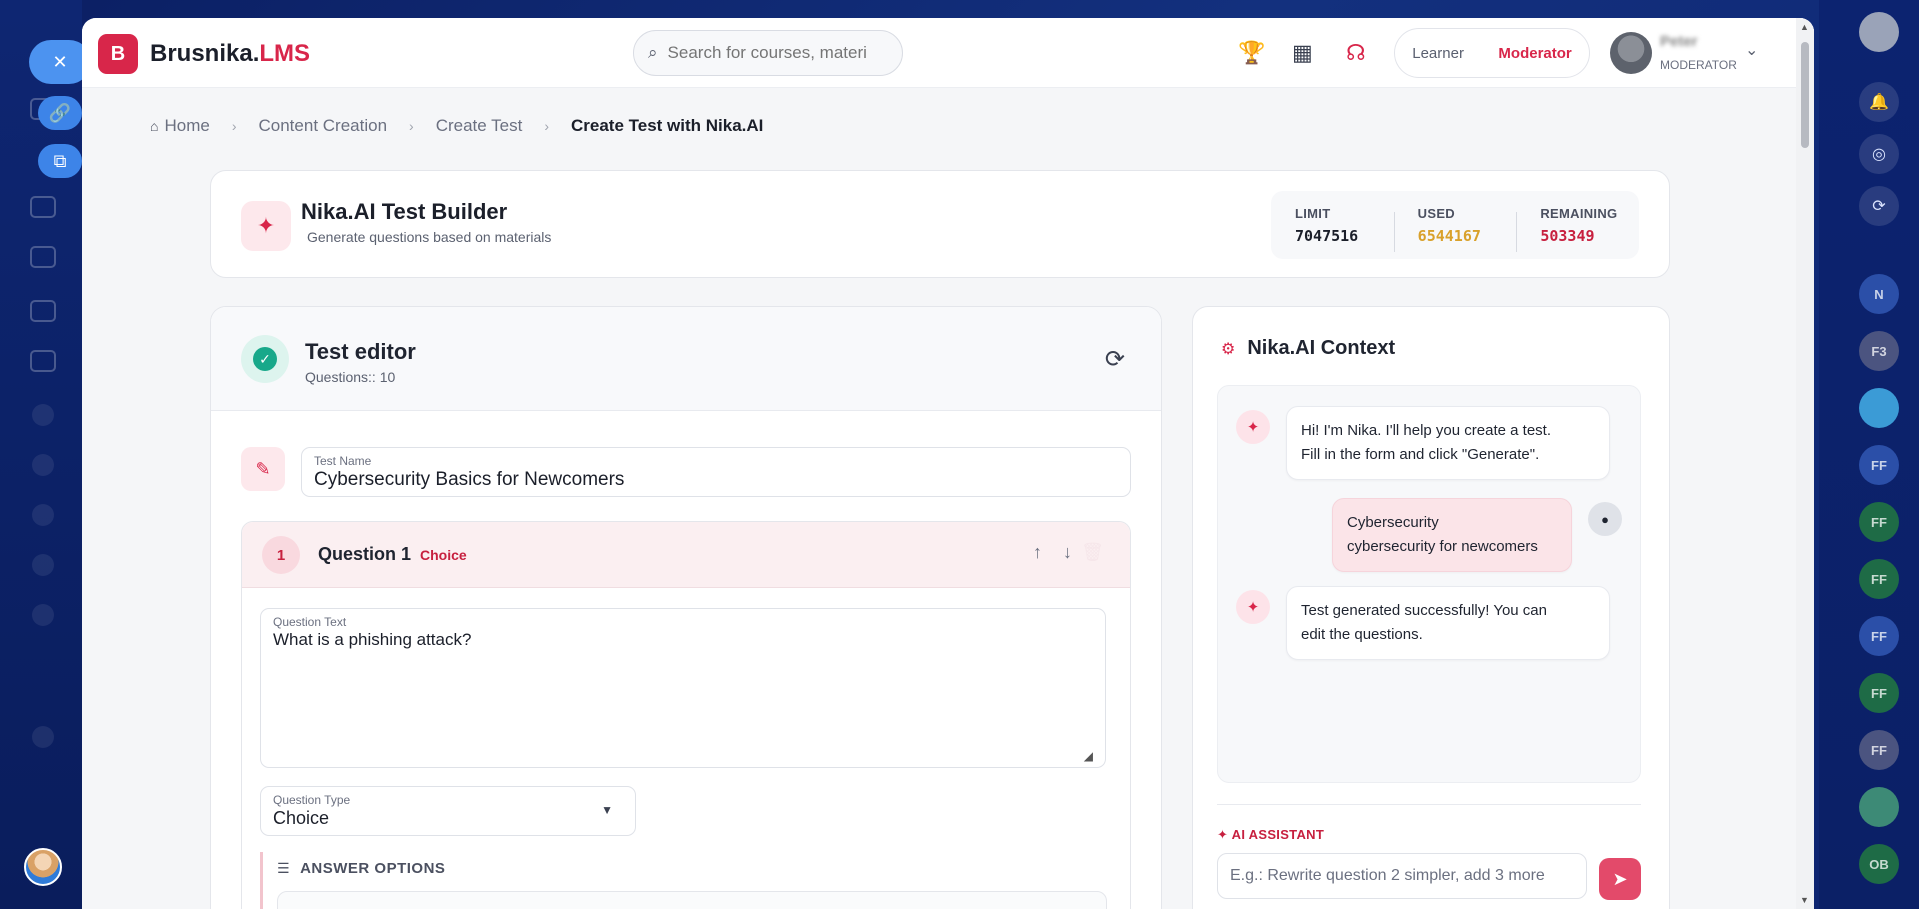 This screenshot has height=909, width=1919. I want to click on group-chip-icon, so click(1879, 807).